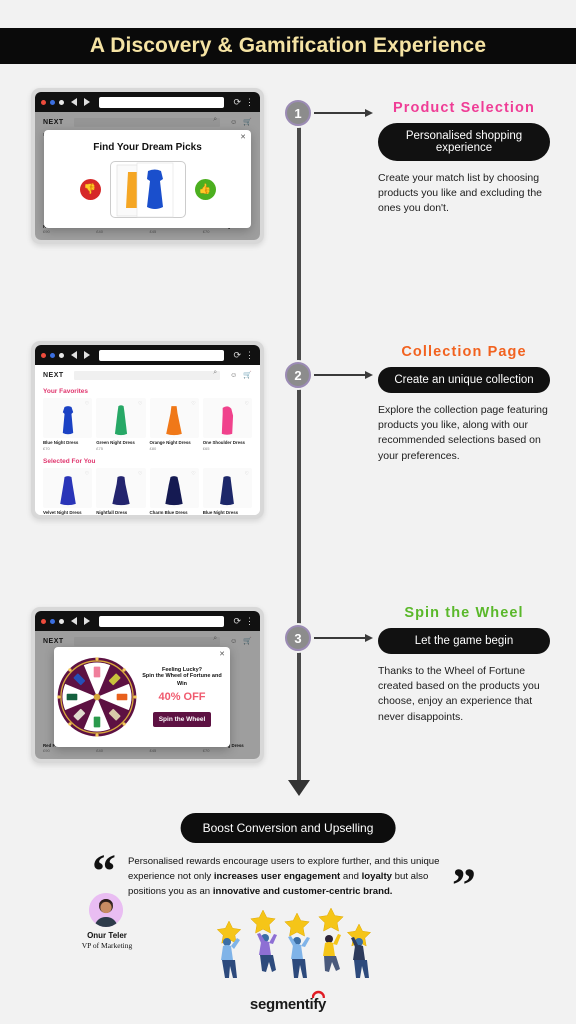 The width and height of the screenshot is (576, 1024). I want to click on step-number-3: 3, so click(298, 638).